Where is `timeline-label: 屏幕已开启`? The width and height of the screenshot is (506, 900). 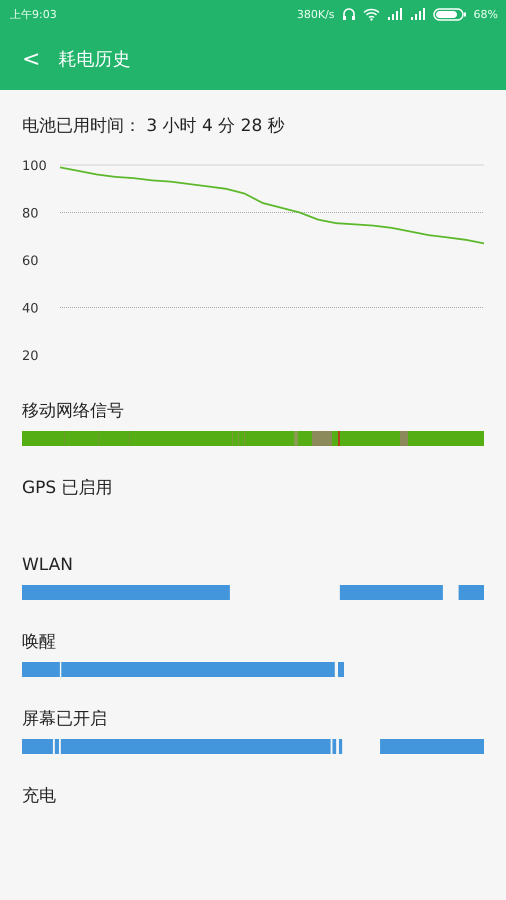
timeline-label: 屏幕已开启 is located at coordinates (65, 719).